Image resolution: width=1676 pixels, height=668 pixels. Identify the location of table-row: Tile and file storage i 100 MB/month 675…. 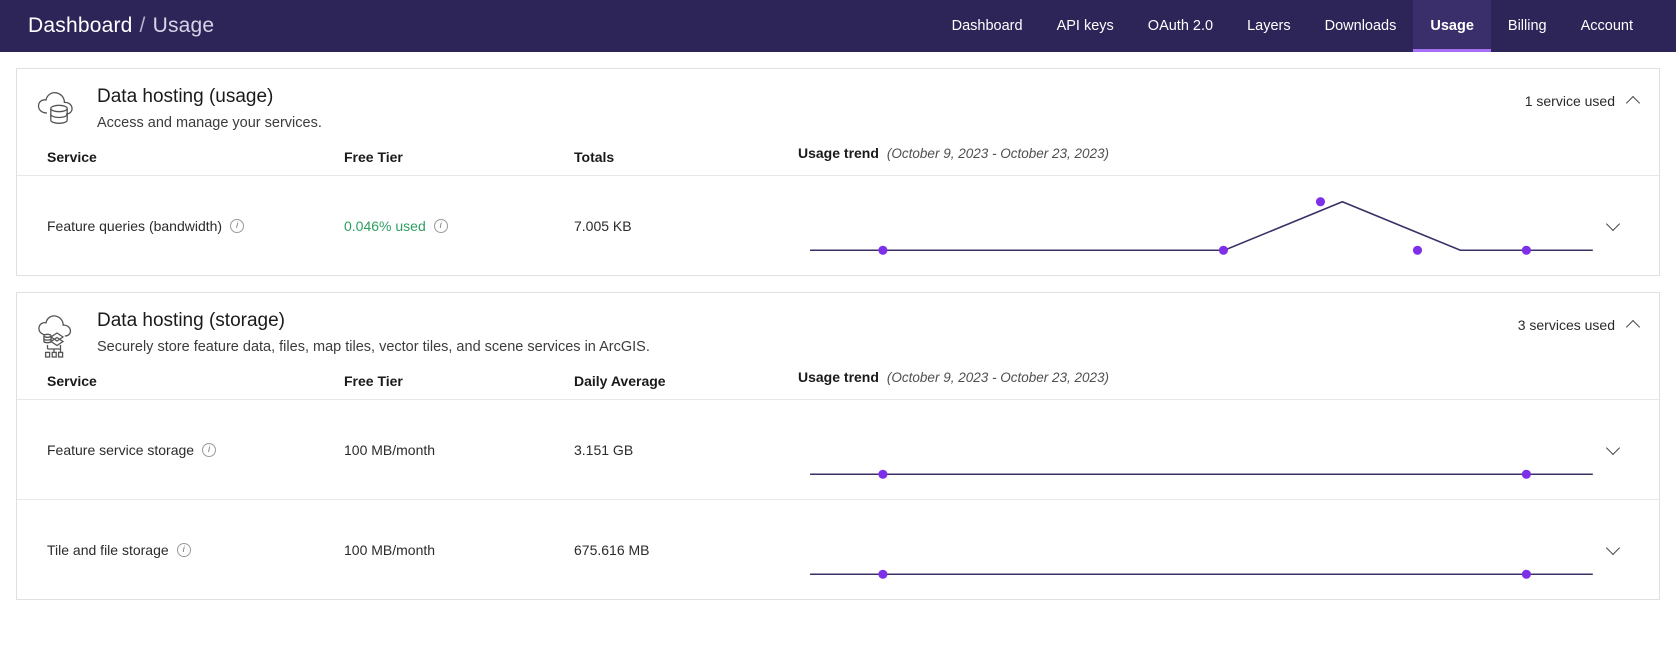
(838, 549).